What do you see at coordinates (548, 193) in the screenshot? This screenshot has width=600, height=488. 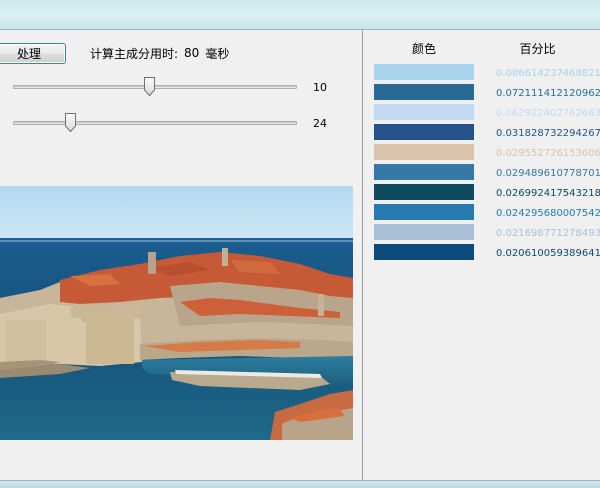 I see `percent-value: 0.0269924175432187` at bounding box center [548, 193].